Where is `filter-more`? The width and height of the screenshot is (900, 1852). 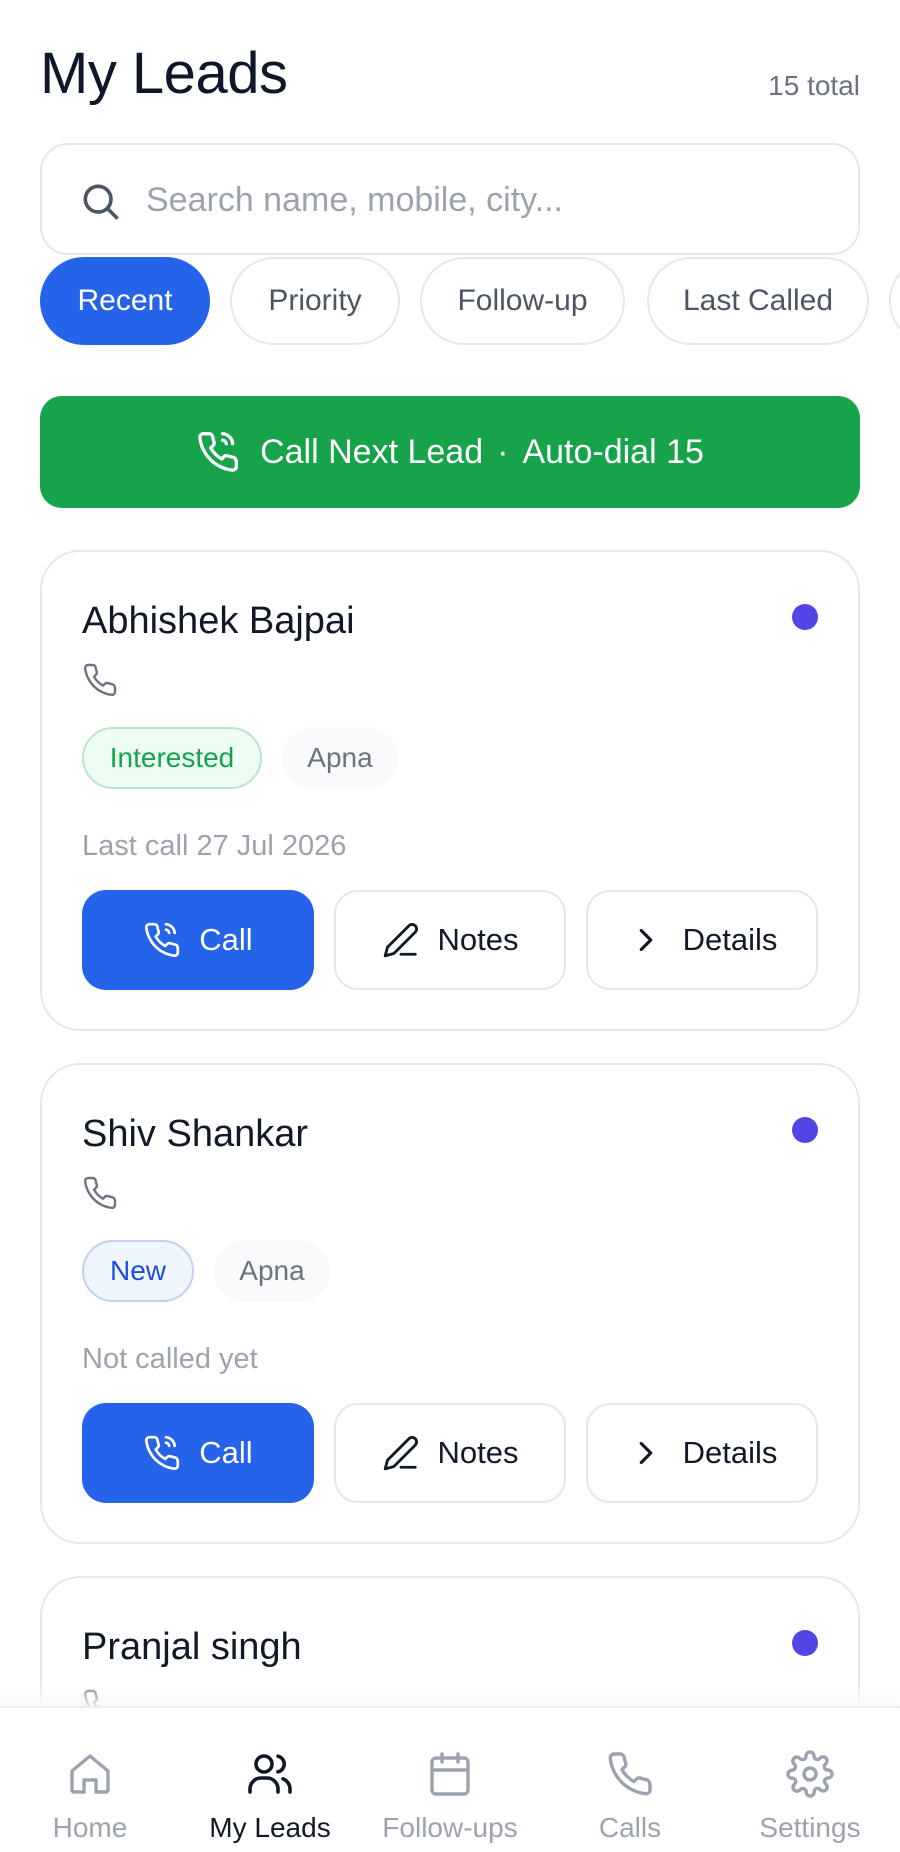 filter-more is located at coordinates (894, 301).